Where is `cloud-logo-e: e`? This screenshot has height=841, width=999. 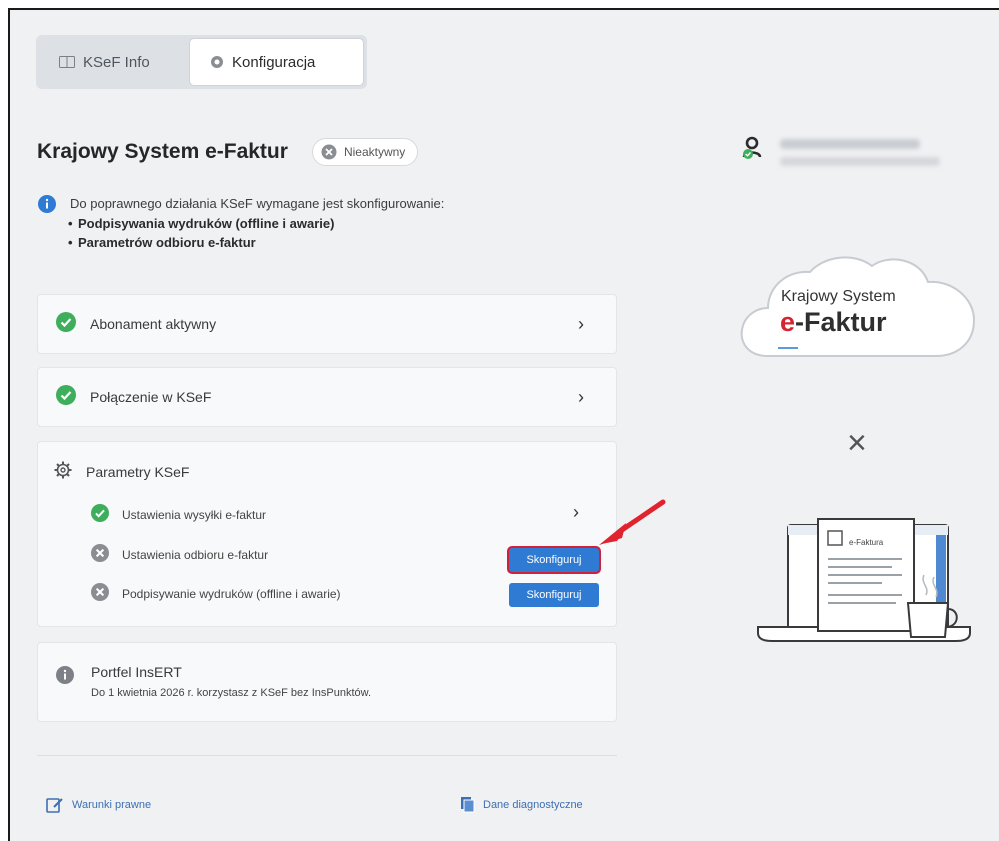 cloud-logo-e: e is located at coordinates (788, 322).